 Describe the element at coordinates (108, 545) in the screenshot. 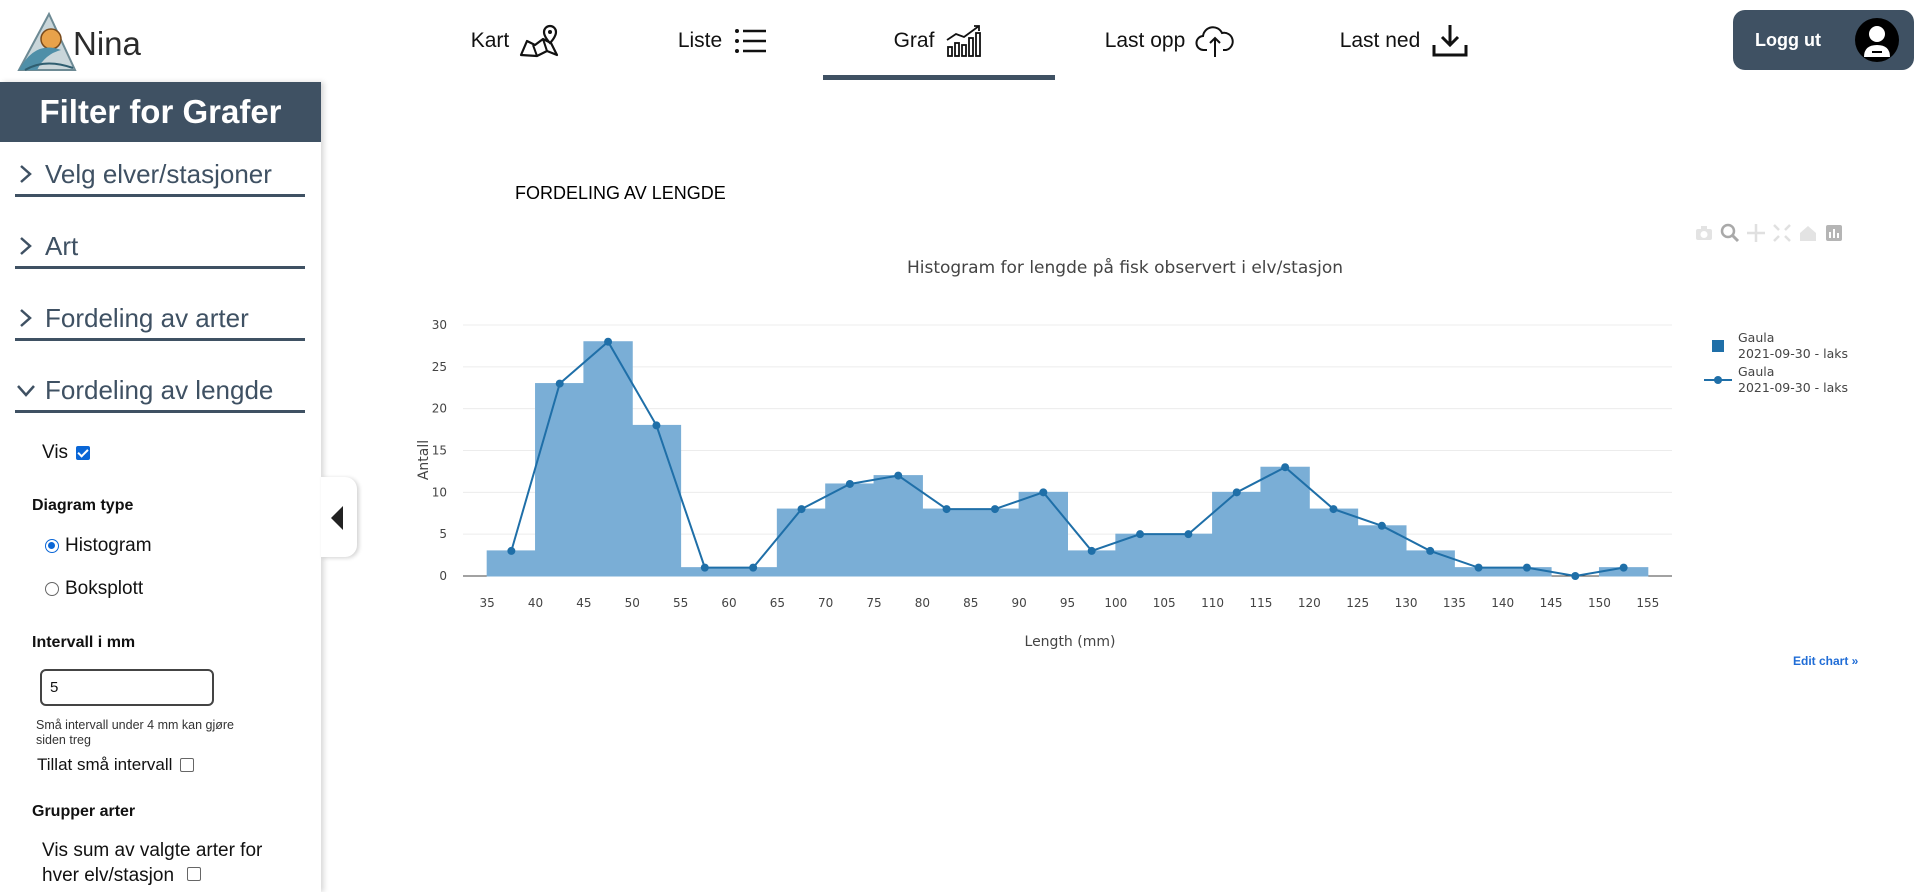

I see `radio-label: Histogram` at that location.